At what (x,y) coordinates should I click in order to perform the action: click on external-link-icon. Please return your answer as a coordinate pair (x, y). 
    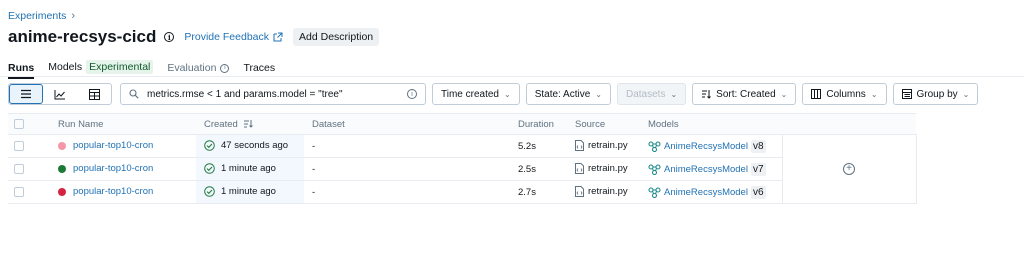
    Looking at the image, I should click on (278, 37).